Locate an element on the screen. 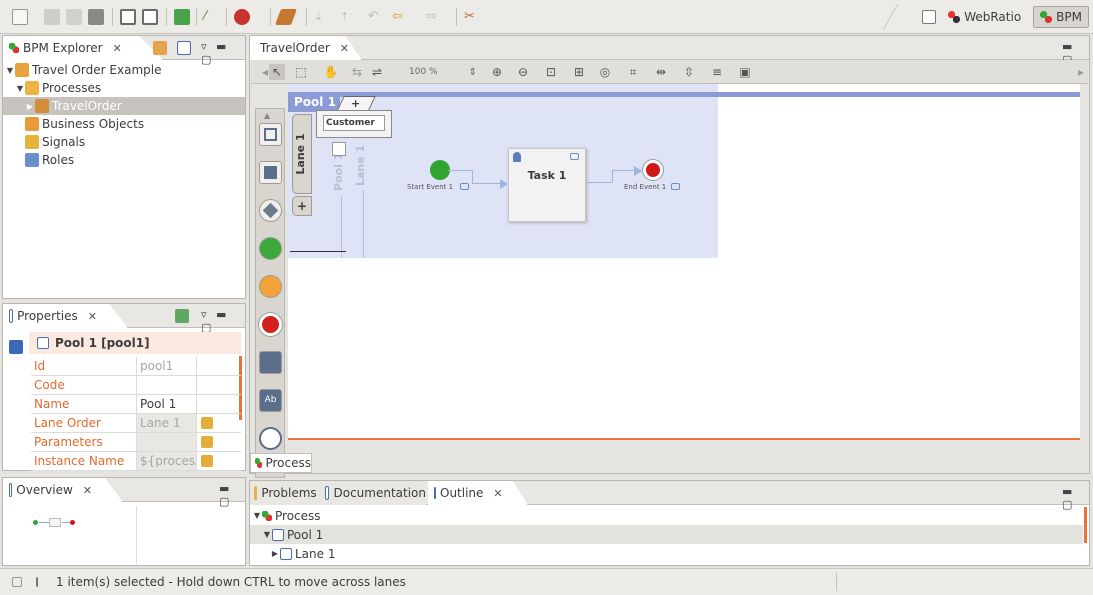  tree-item: Business Objects is located at coordinates (124, 124).